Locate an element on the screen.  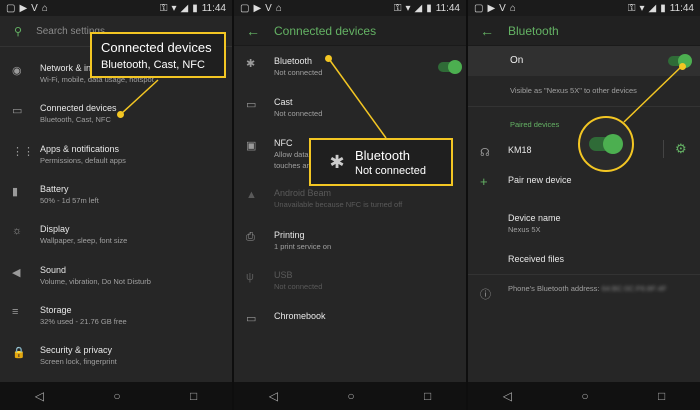
paired-device-toggle is located at coordinates (606, 144).